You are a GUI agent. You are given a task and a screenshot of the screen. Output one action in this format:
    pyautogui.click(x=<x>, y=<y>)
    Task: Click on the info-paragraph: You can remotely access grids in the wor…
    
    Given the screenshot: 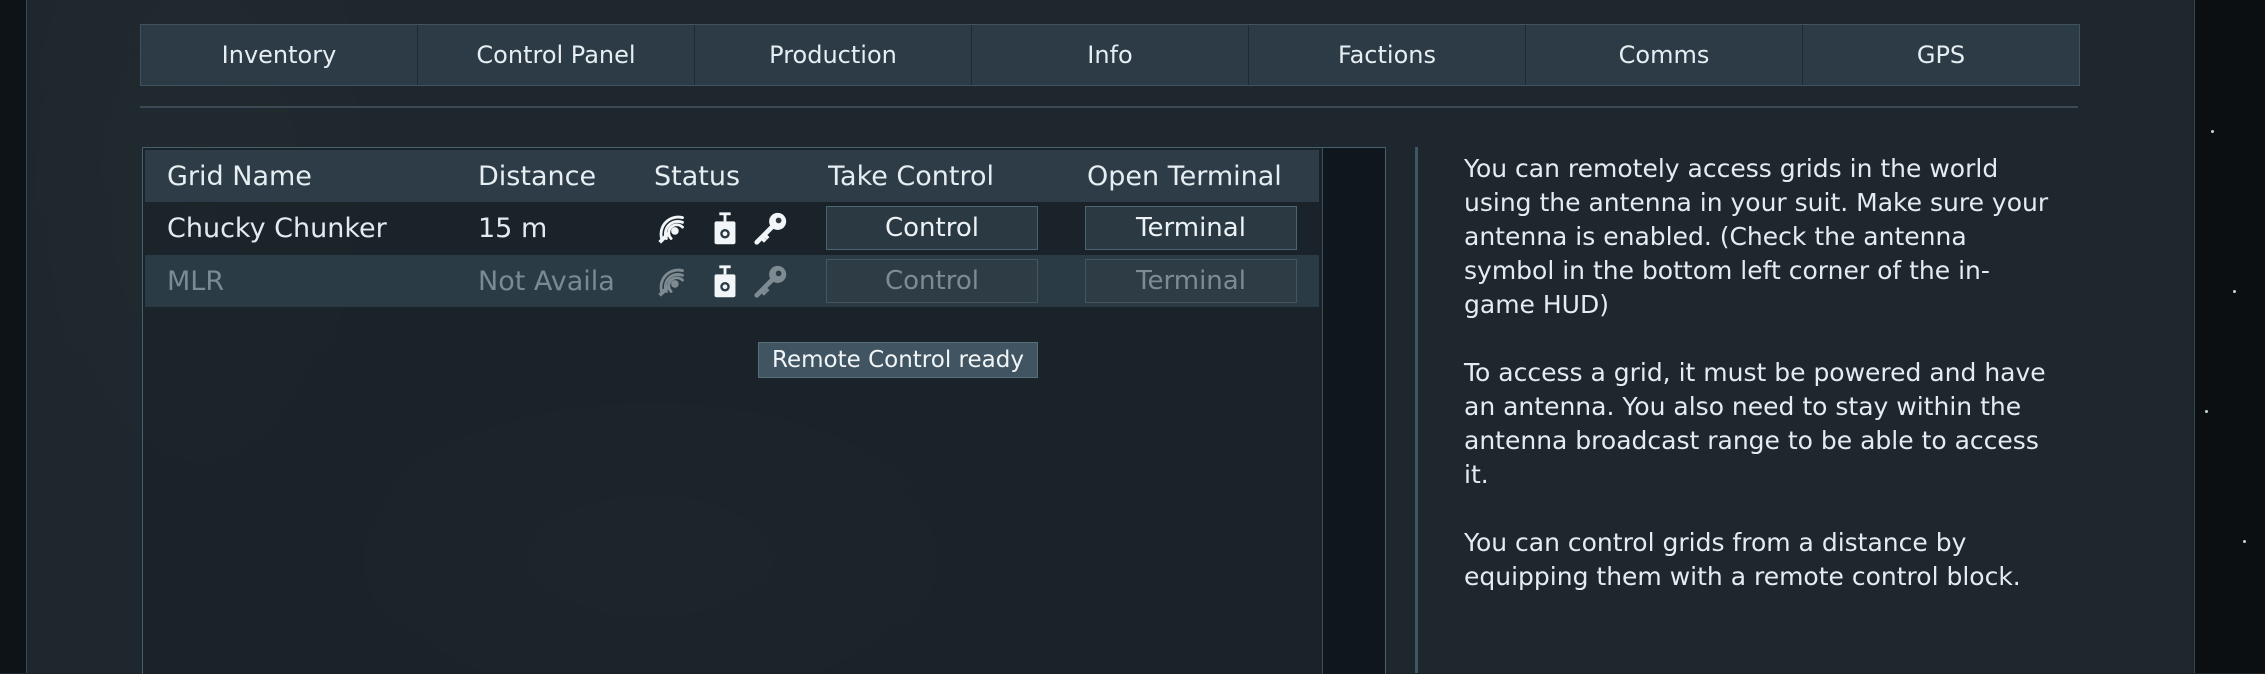 What is the action you would take?
    pyautogui.click(x=1756, y=236)
    